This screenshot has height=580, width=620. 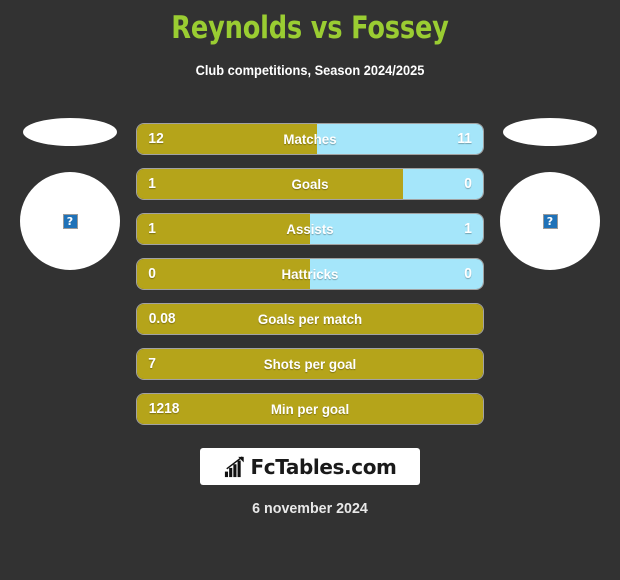 I want to click on away-player-avatar-group, so click(x=550, y=194).